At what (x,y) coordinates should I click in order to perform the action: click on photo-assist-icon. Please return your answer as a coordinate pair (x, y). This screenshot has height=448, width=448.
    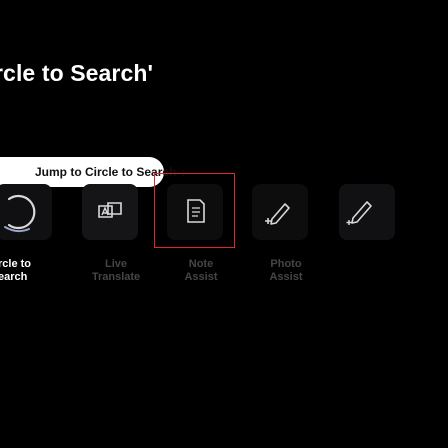
    Looking at the image, I should click on (277, 214).